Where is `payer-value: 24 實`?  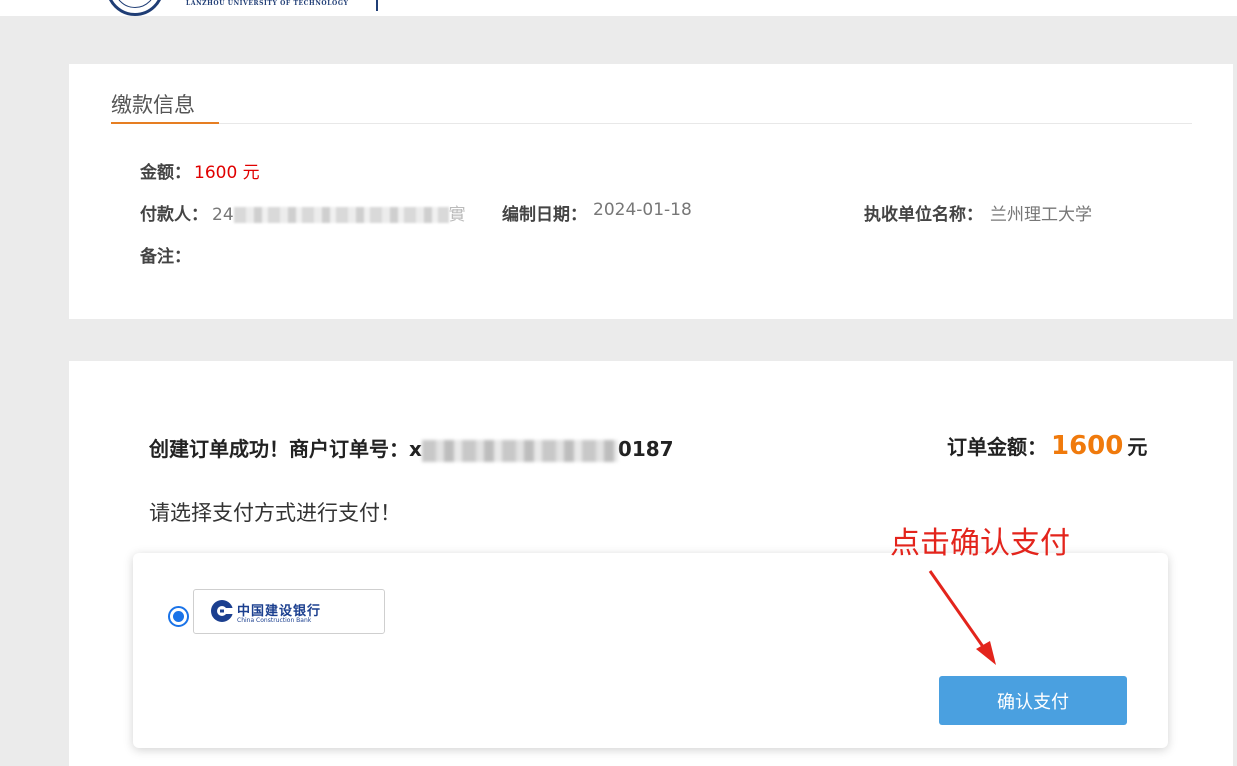
payer-value: 24 實 is located at coordinates (339, 212).